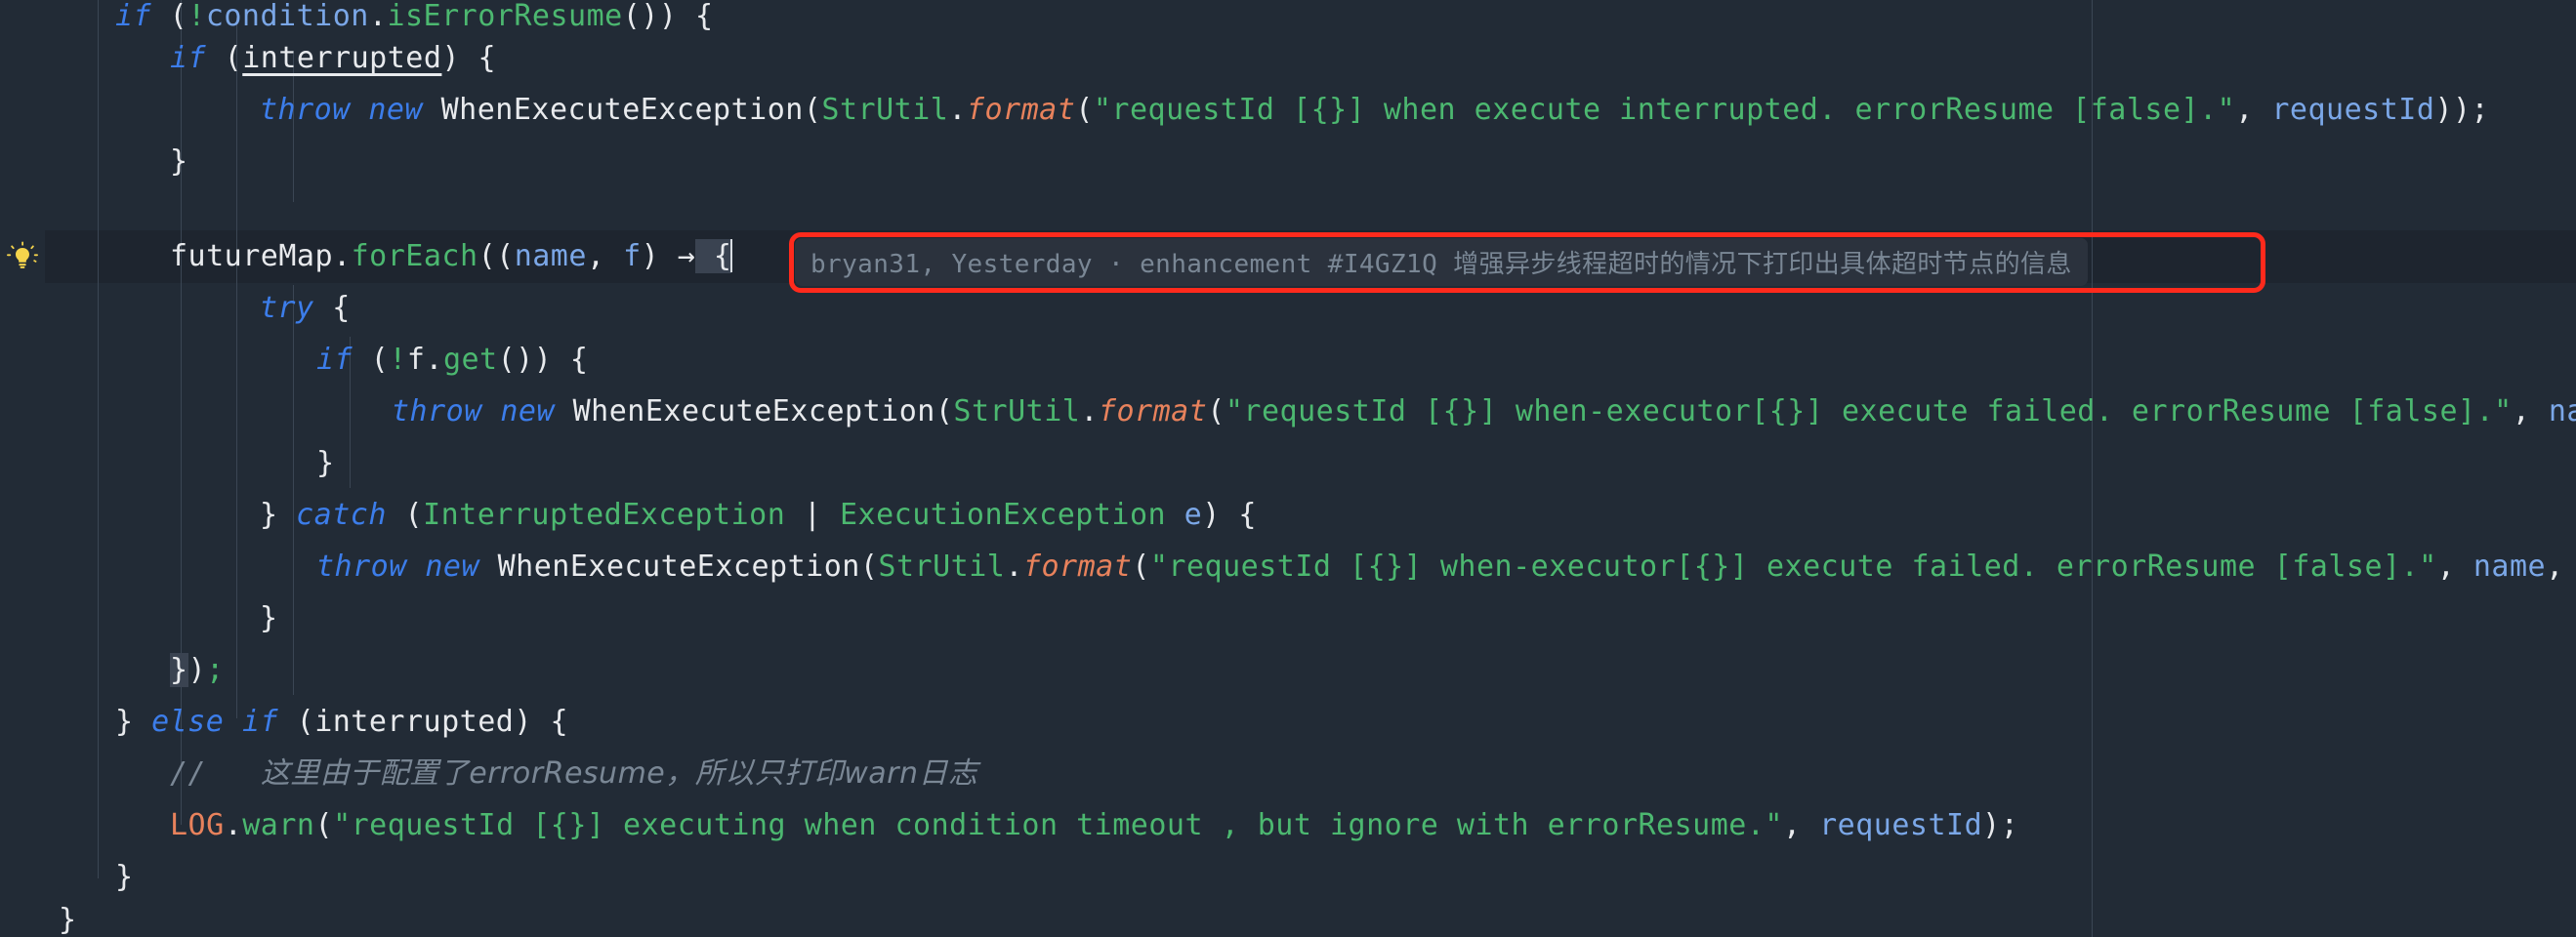  What do you see at coordinates (2000, 825) in the screenshot?
I see `token-punct: );` at bounding box center [2000, 825].